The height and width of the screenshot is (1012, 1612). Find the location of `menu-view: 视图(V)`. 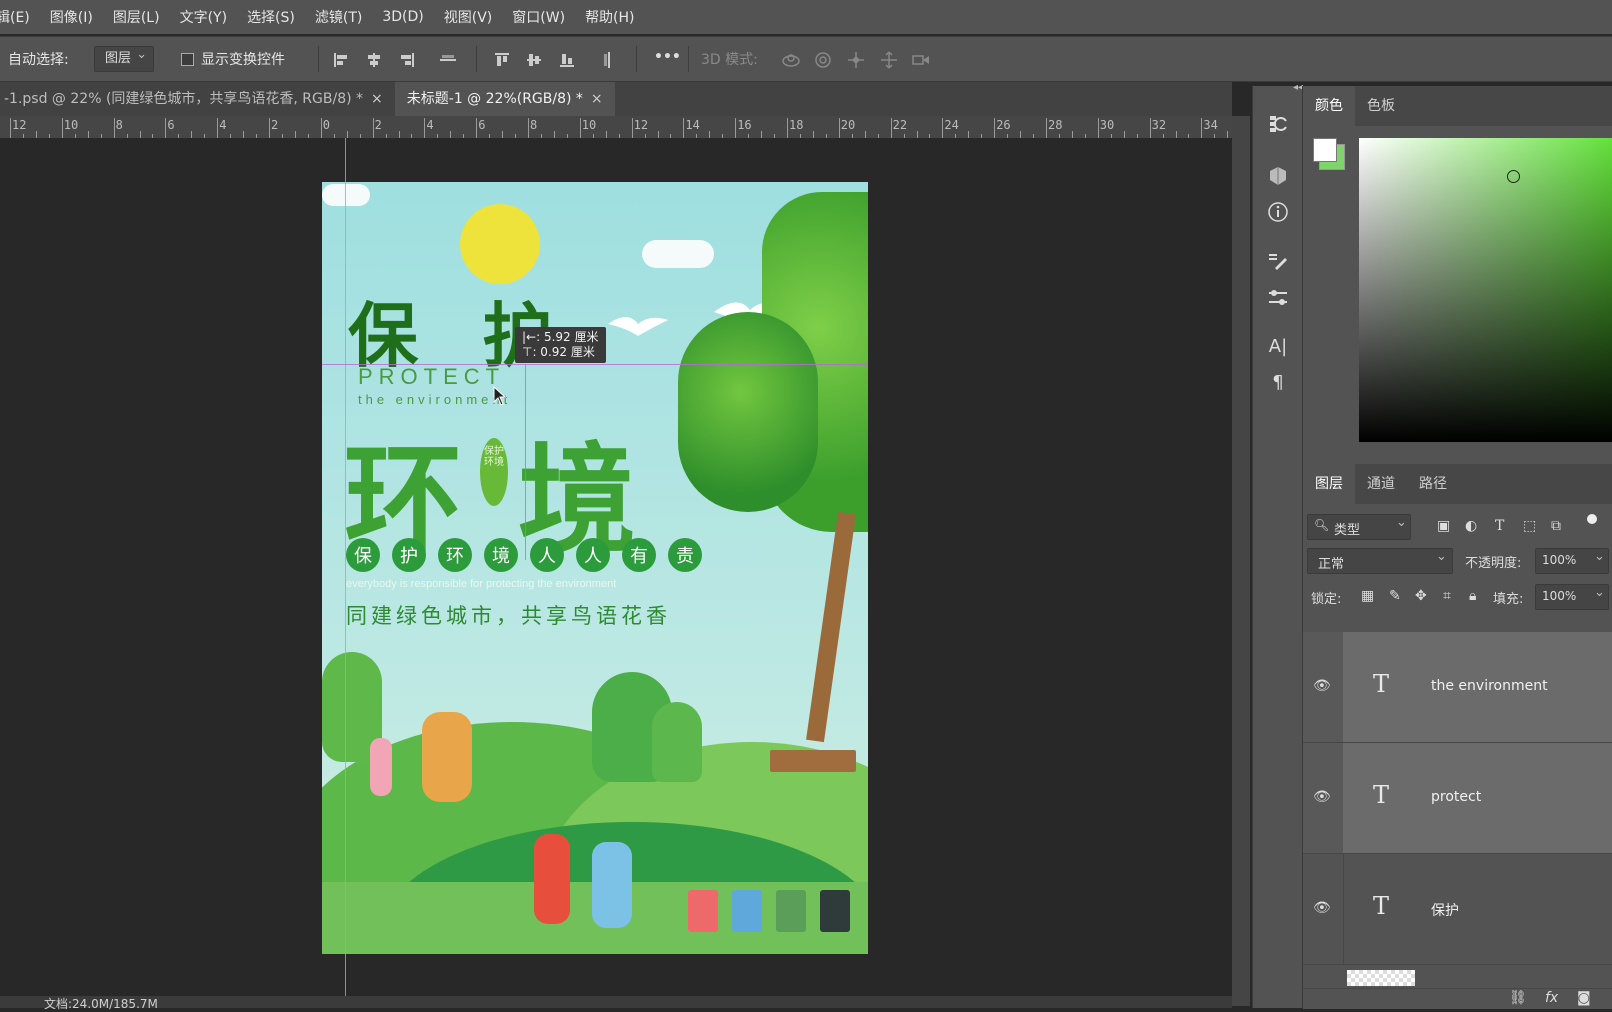

menu-view: 视图(V) is located at coordinates (468, 17).